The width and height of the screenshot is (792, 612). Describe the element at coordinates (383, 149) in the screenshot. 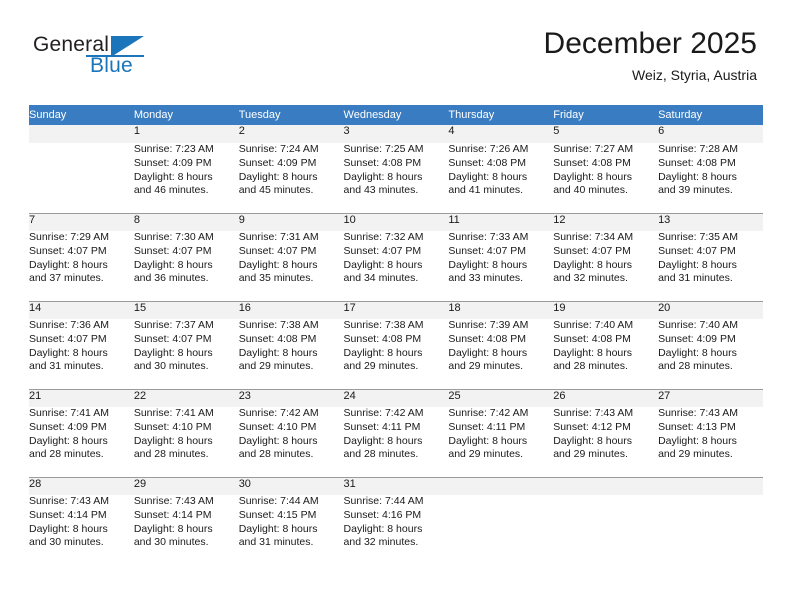

I see `sunrise-text: Sunrise: 7:25 AM` at that location.